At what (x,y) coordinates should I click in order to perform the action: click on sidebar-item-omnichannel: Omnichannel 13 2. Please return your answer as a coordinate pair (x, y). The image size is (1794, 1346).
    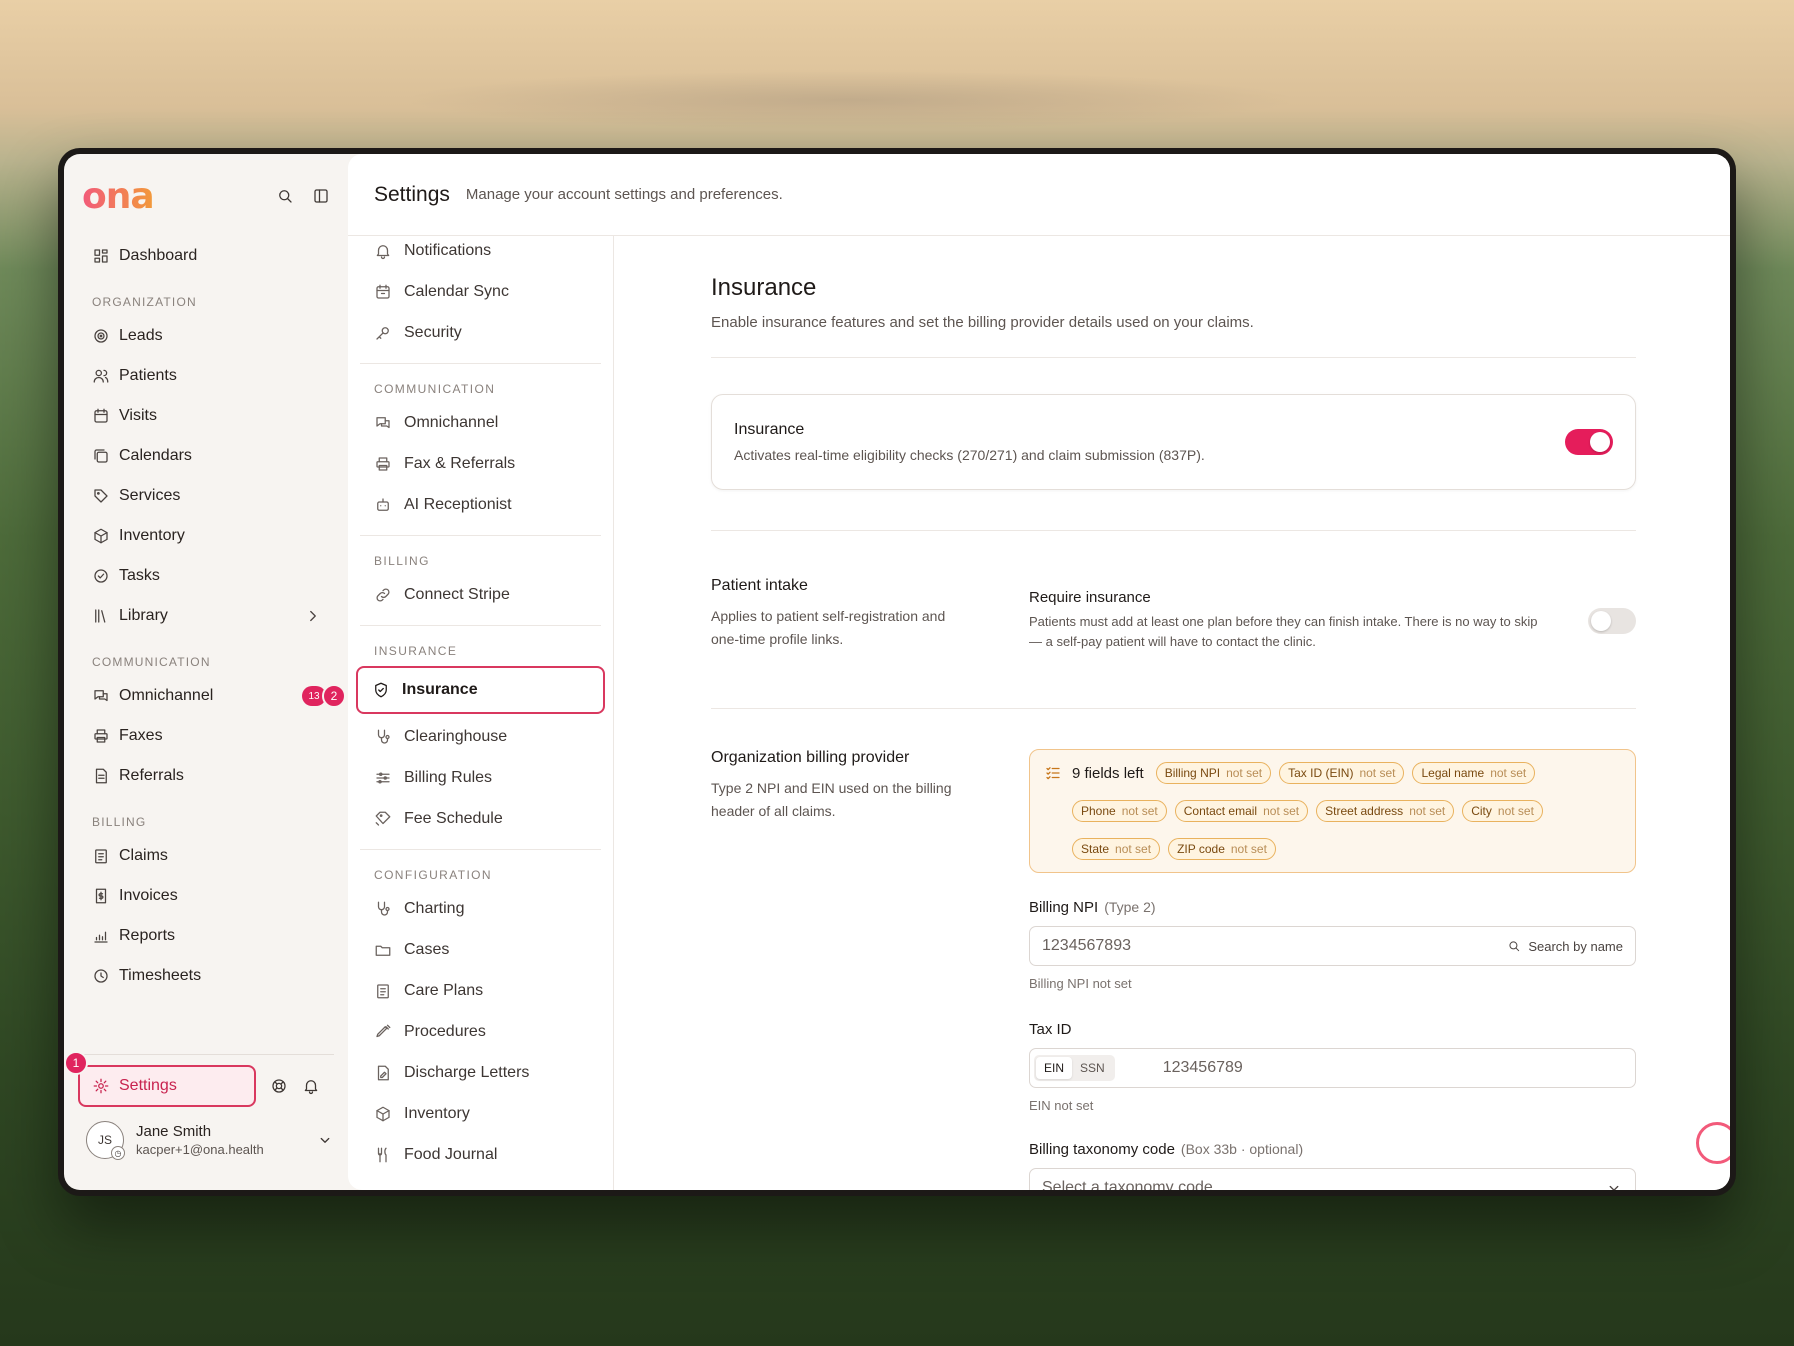
    Looking at the image, I should click on (214, 696).